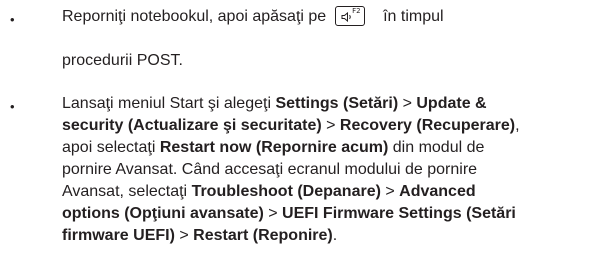 The width and height of the screenshot is (595, 264). I want to click on item2-text: din modul de, so click(436, 147).